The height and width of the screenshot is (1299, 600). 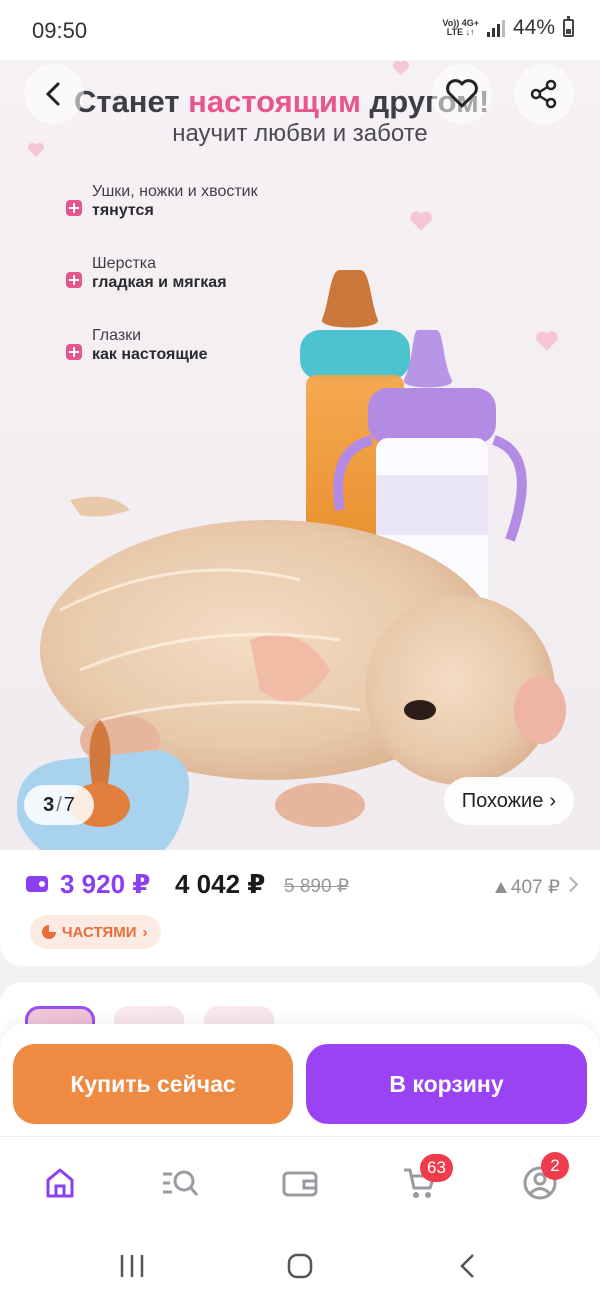 What do you see at coordinates (495, 28) in the screenshot?
I see `signal-icon` at bounding box center [495, 28].